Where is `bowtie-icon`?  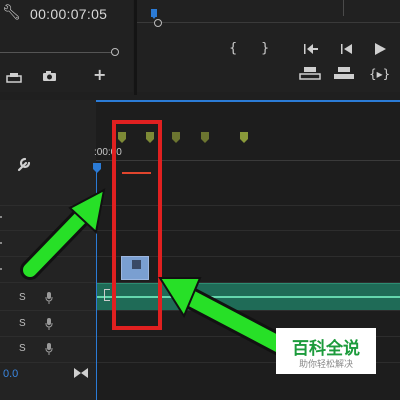
bowtie-icon is located at coordinates (81, 371).